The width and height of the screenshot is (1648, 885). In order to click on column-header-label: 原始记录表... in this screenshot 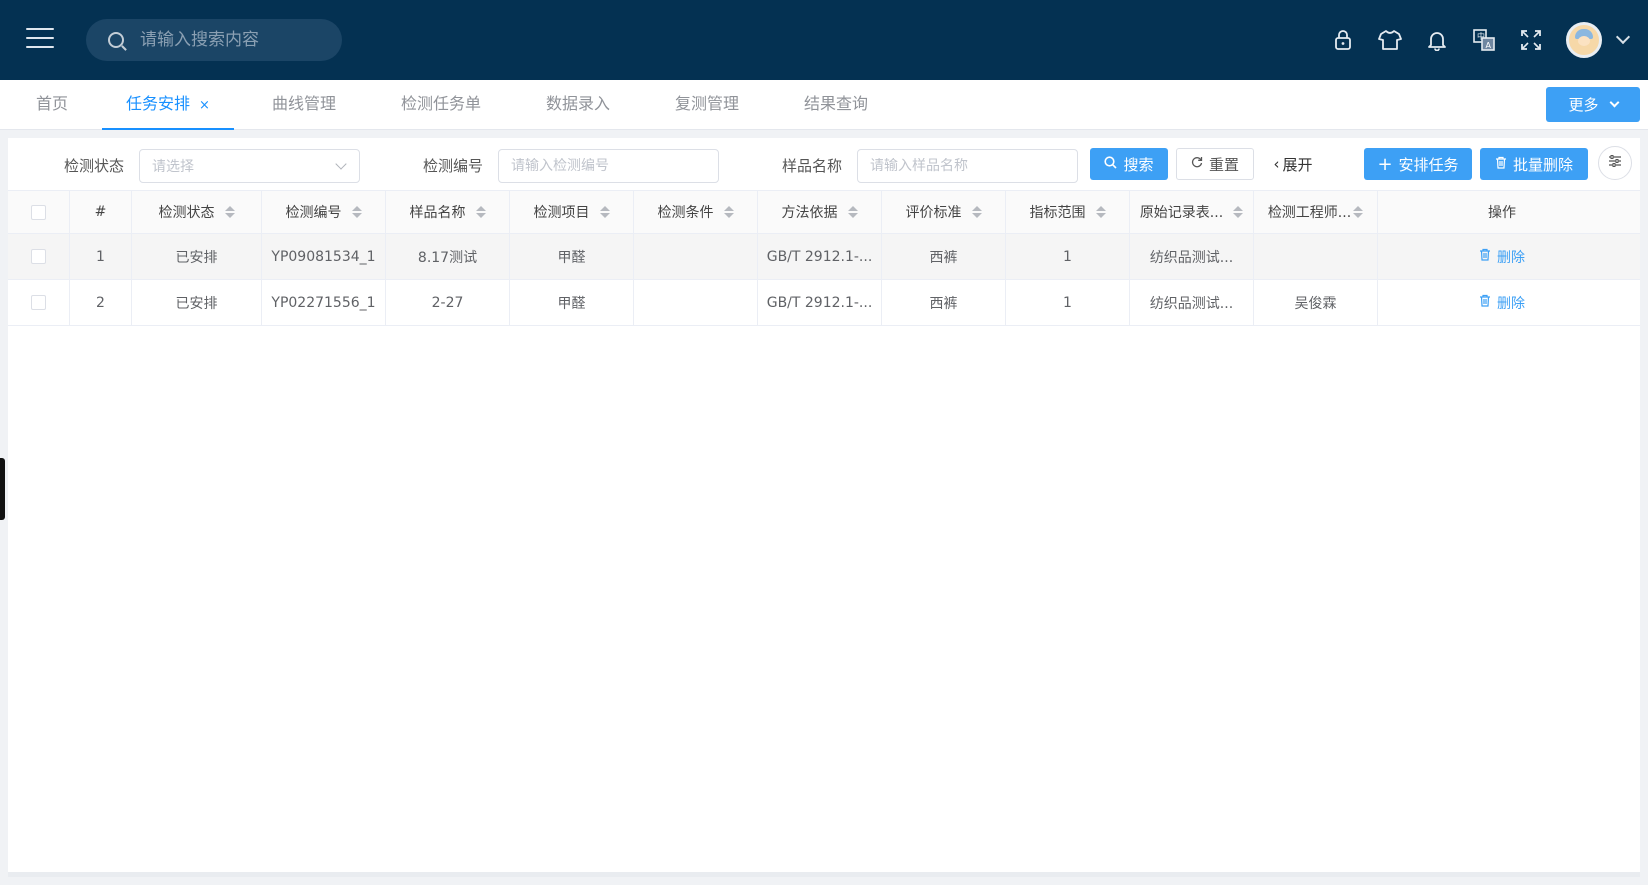, I will do `click(1181, 213)`.